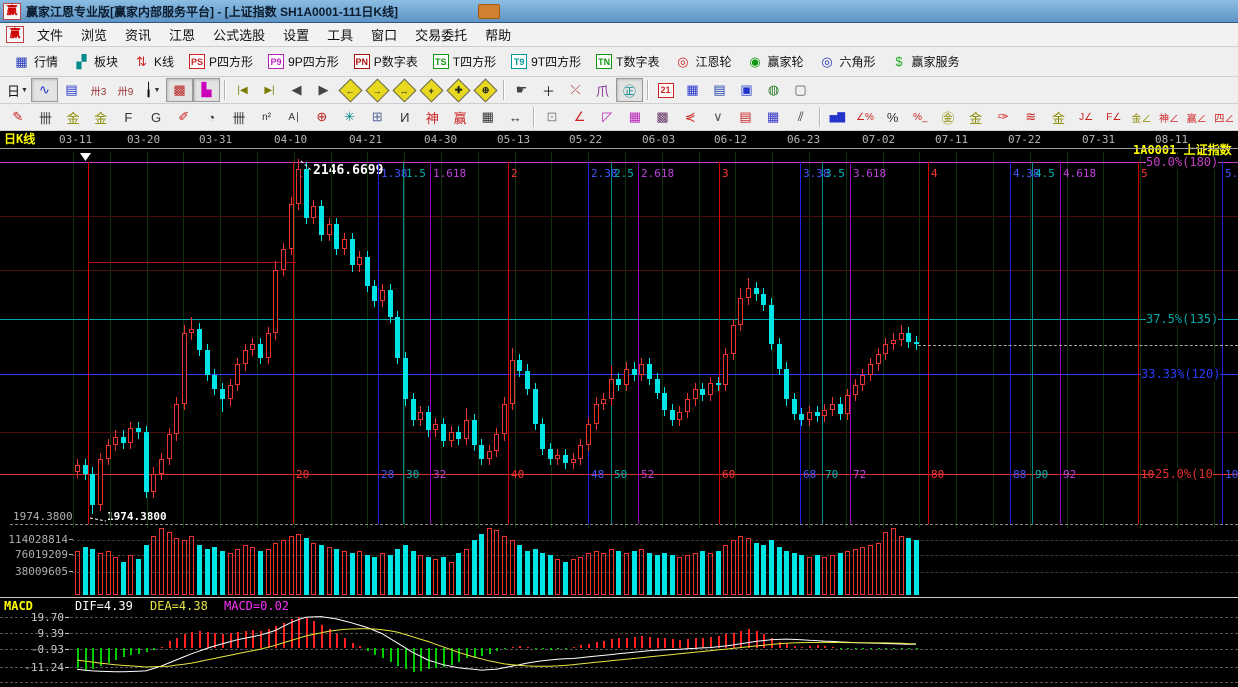 The width and height of the screenshot is (1238, 687). I want to click on corner-fan-button: ◸, so click(607, 117).